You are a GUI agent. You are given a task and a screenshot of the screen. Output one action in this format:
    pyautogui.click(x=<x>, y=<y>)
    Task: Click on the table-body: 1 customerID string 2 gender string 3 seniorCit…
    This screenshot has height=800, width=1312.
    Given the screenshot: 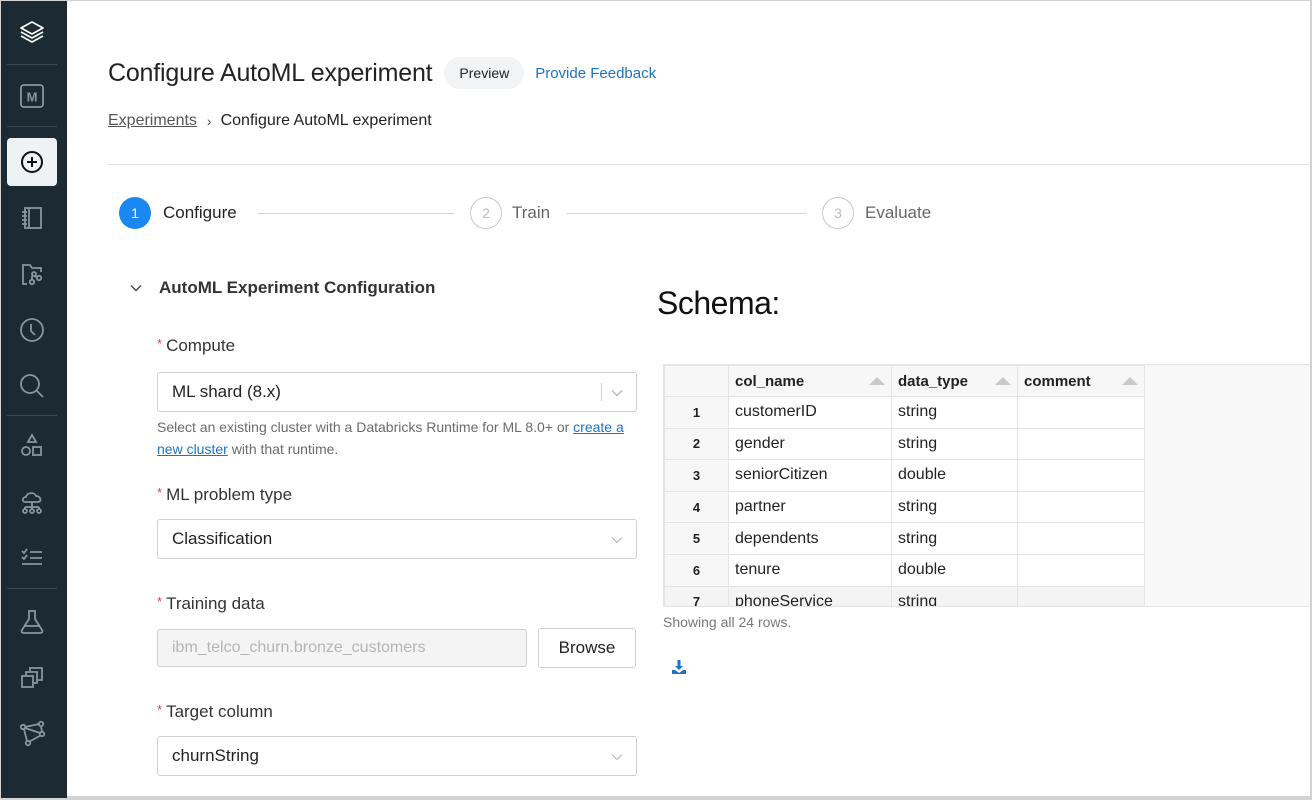 What is the action you would take?
    pyautogui.click(x=904, y=501)
    